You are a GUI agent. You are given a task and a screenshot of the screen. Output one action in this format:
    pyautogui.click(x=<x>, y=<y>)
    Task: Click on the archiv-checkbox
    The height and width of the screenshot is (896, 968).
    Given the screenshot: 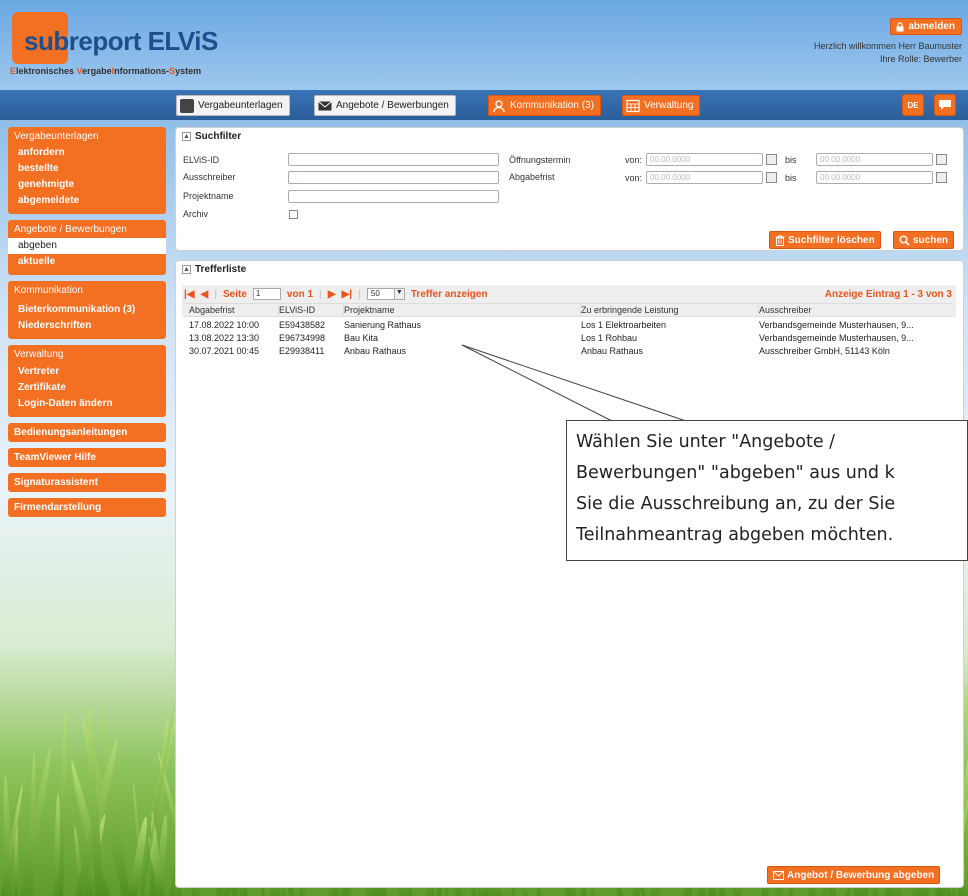 What is the action you would take?
    pyautogui.click(x=293, y=214)
    